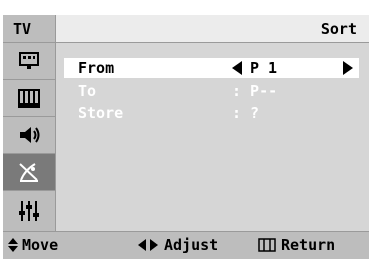 Image resolution: width=374 pixels, height=264 pixels. What do you see at coordinates (255, 91) in the screenshot?
I see `to-value: : P--` at bounding box center [255, 91].